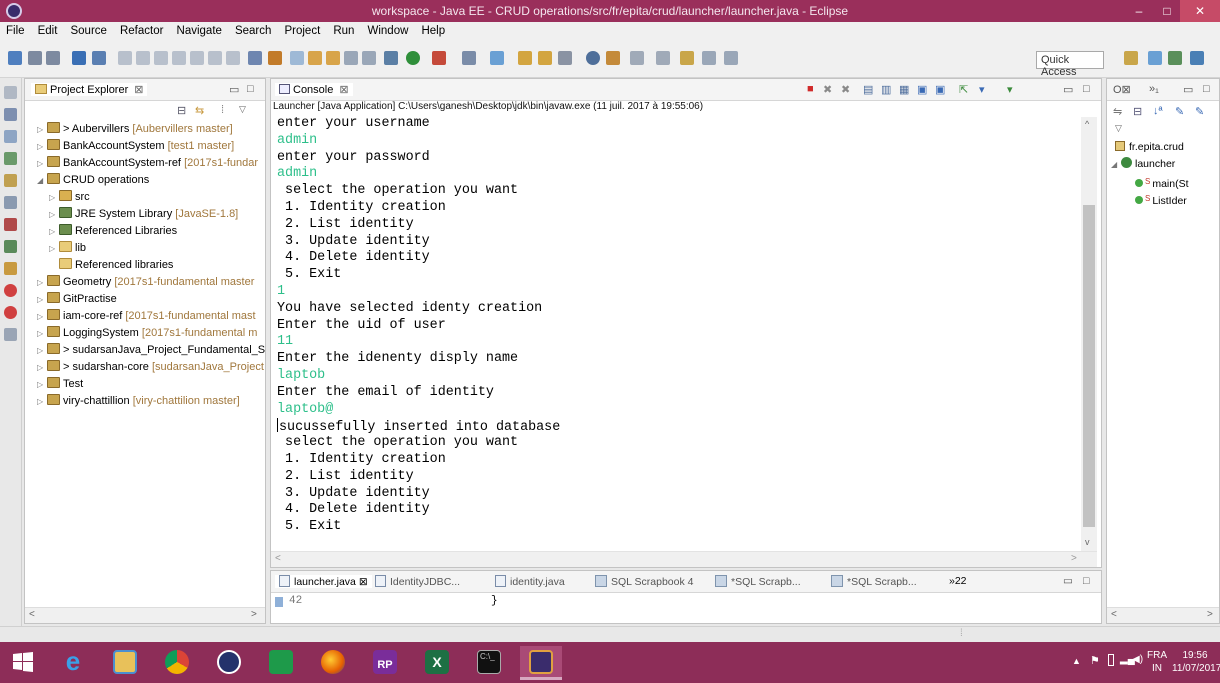 The image size is (1220, 683). I want to click on scroll-up-icon: ^, so click(1087, 124).